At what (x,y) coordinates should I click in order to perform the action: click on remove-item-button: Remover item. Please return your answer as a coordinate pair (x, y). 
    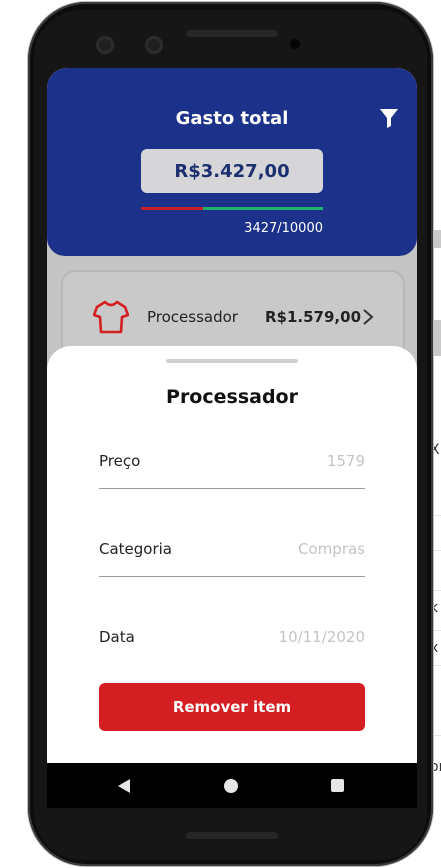
    Looking at the image, I should click on (232, 707).